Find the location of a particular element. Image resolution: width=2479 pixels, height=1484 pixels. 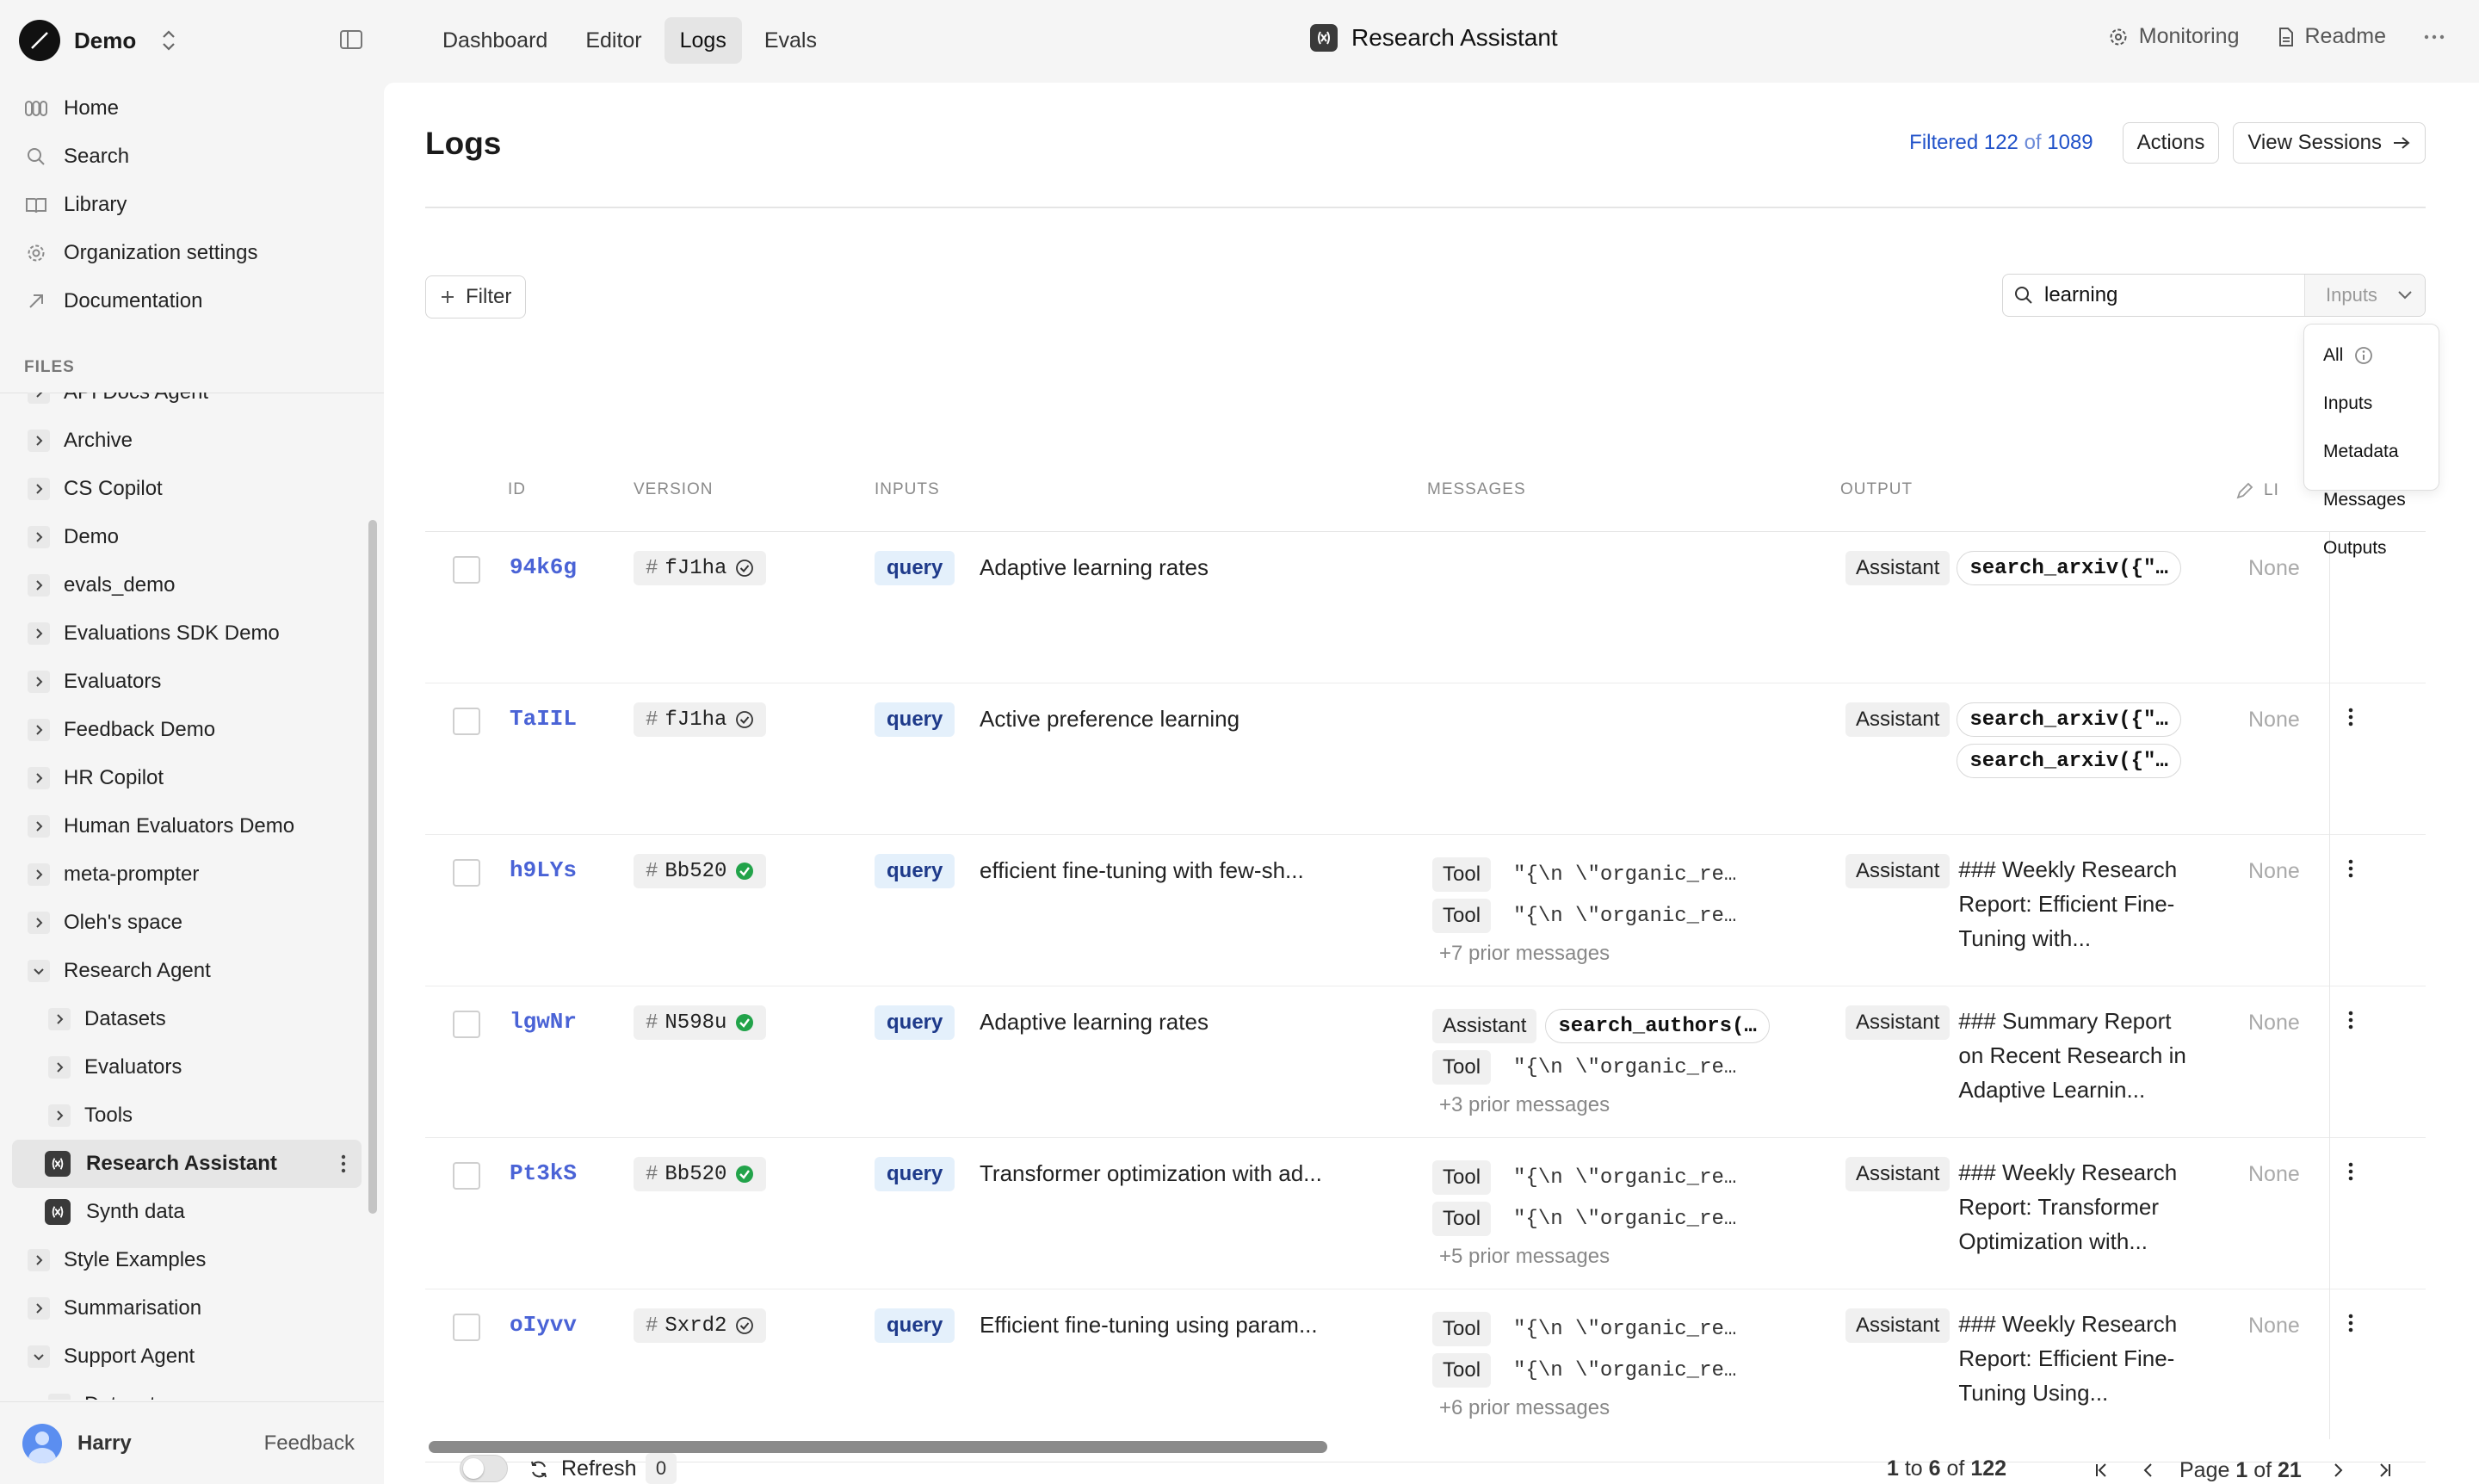

tree-item: API Docs Agent is located at coordinates (181, 405).